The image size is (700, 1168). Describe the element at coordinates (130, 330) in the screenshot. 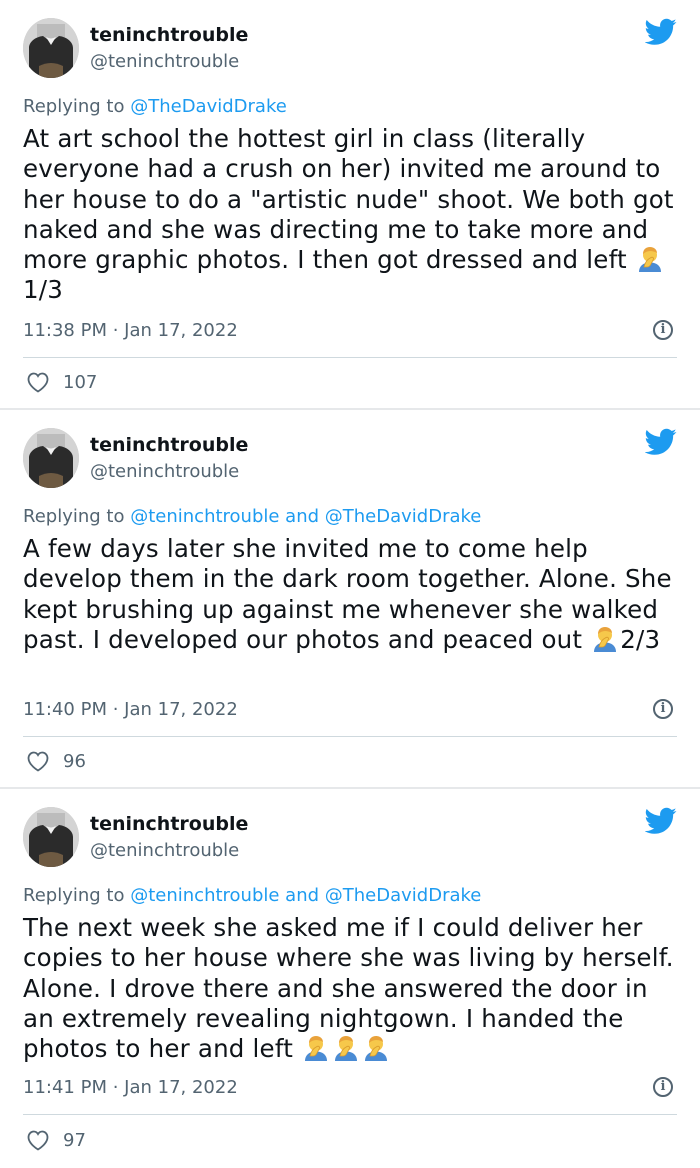

I see `timestamp: 11:38 PM · Jan 17, 2022` at that location.